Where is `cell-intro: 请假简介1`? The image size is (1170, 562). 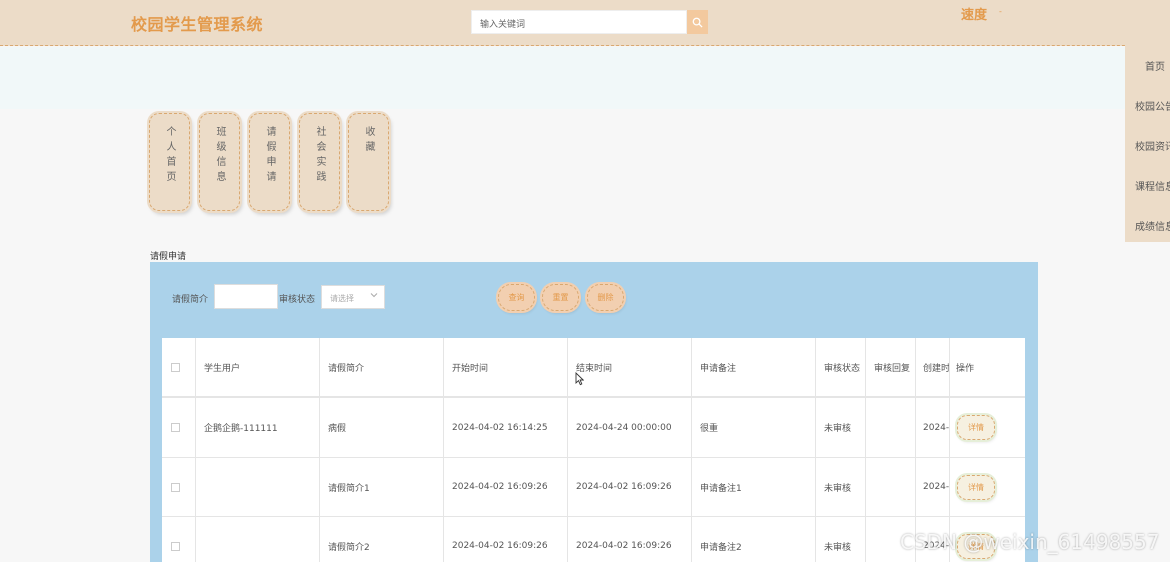 cell-intro: 请假简介1 is located at coordinates (382, 487).